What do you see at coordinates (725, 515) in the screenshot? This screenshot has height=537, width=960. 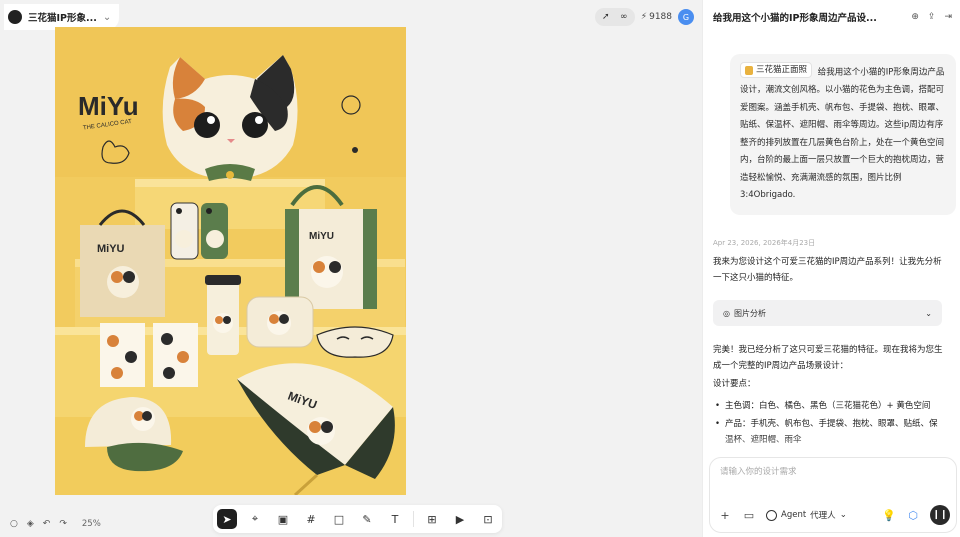 I see `add-icon: +` at bounding box center [725, 515].